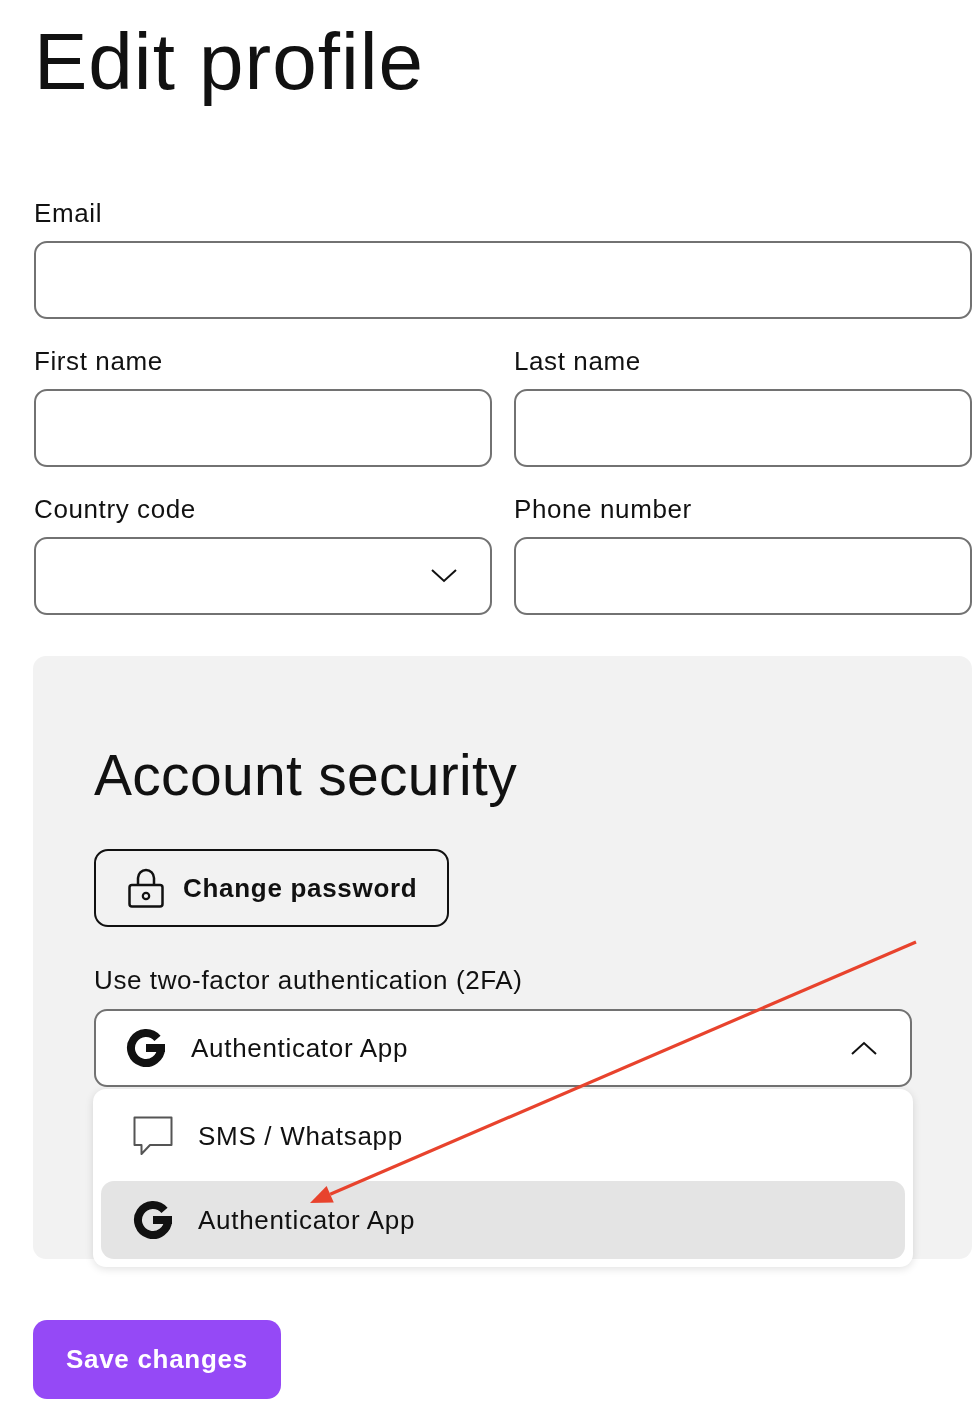  I want to click on speech-bubble-icon, so click(153, 1136).